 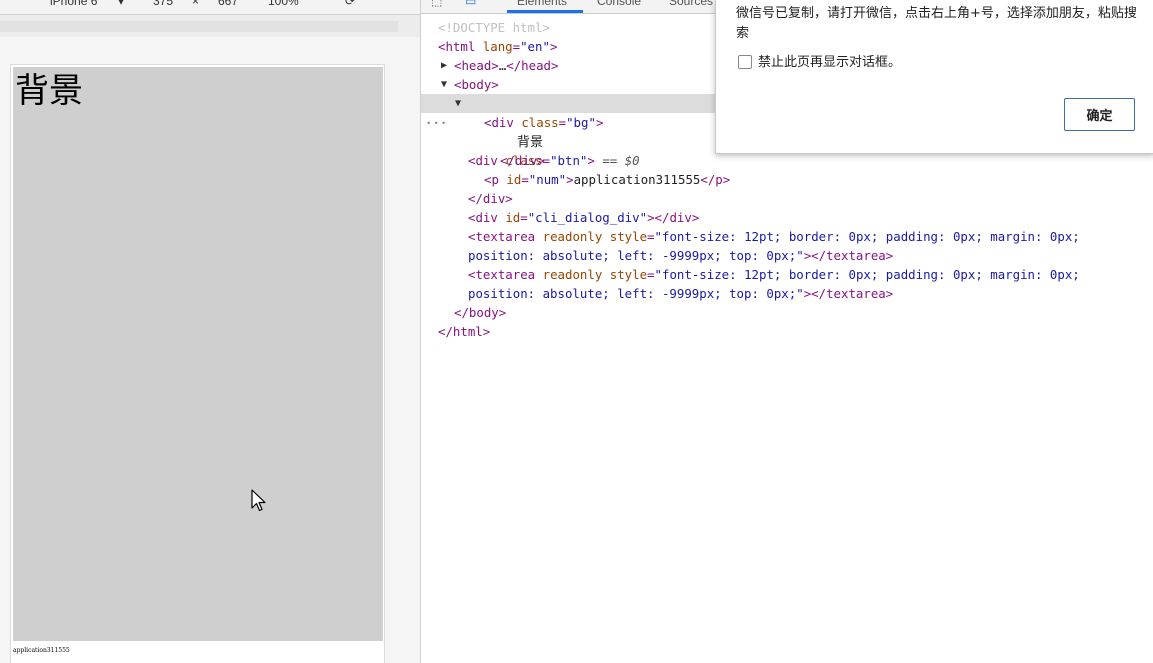 What do you see at coordinates (810, 217) in the screenshot?
I see `dom-div-dialog: <div id="cli_dialog_div"></div>` at bounding box center [810, 217].